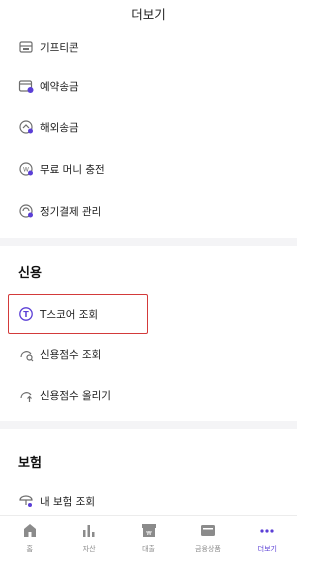 This screenshot has height=561, width=320. I want to click on section-title-insurance: 보험, so click(30, 463).